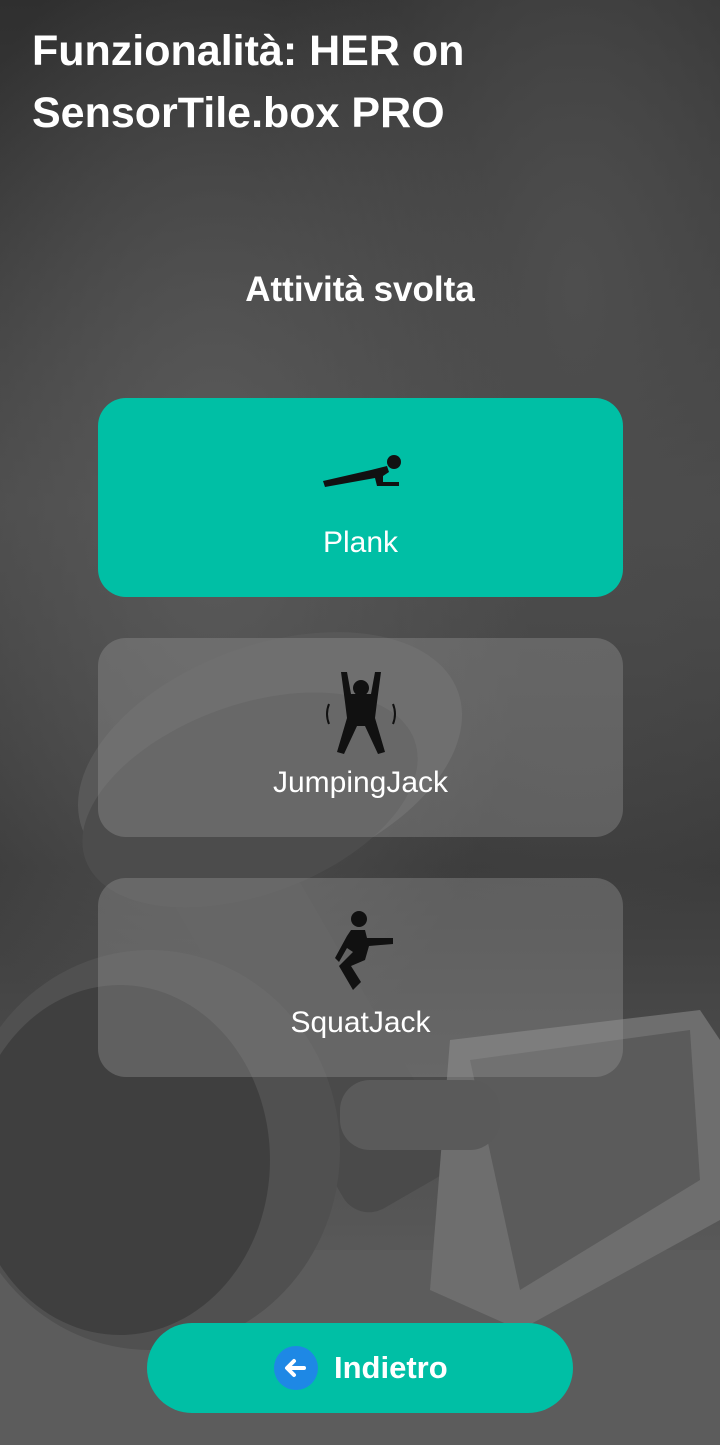 The width and height of the screenshot is (720, 1445). What do you see at coordinates (332, 82) in the screenshot?
I see `page-title: Funzionalità: HER on SensorTile.box PRO` at bounding box center [332, 82].